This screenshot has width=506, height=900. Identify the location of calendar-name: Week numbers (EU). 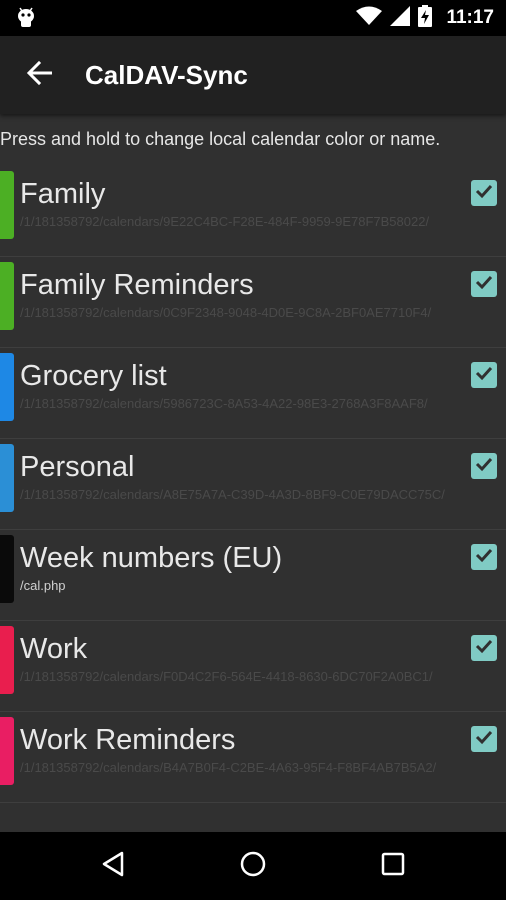
(151, 558).